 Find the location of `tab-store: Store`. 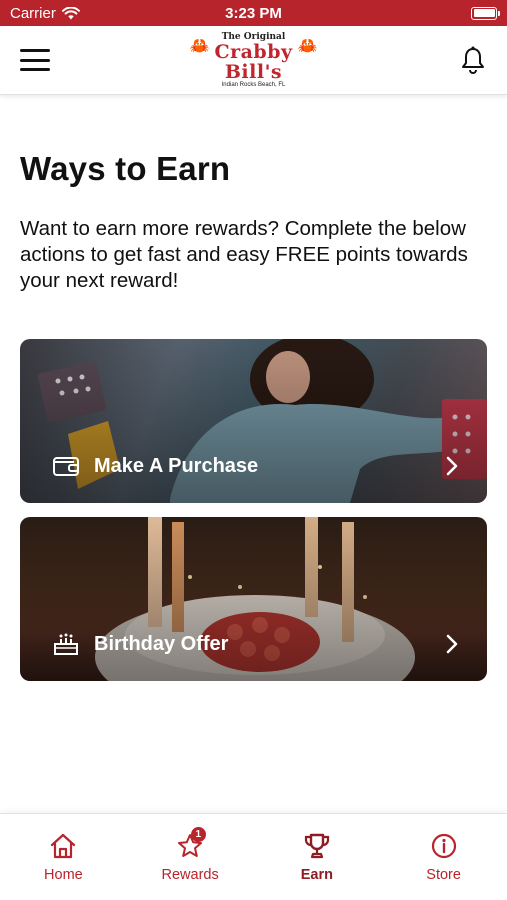

tab-store: Store is located at coordinates (443, 857).